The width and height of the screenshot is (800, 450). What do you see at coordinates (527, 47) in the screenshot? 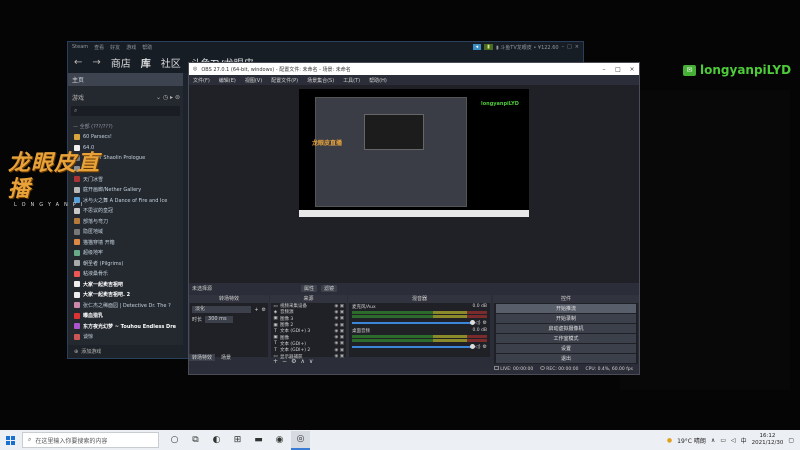
I see `account-status: ▮ 斗鱼TV龙眼皮 • ¥122.60` at bounding box center [527, 47].